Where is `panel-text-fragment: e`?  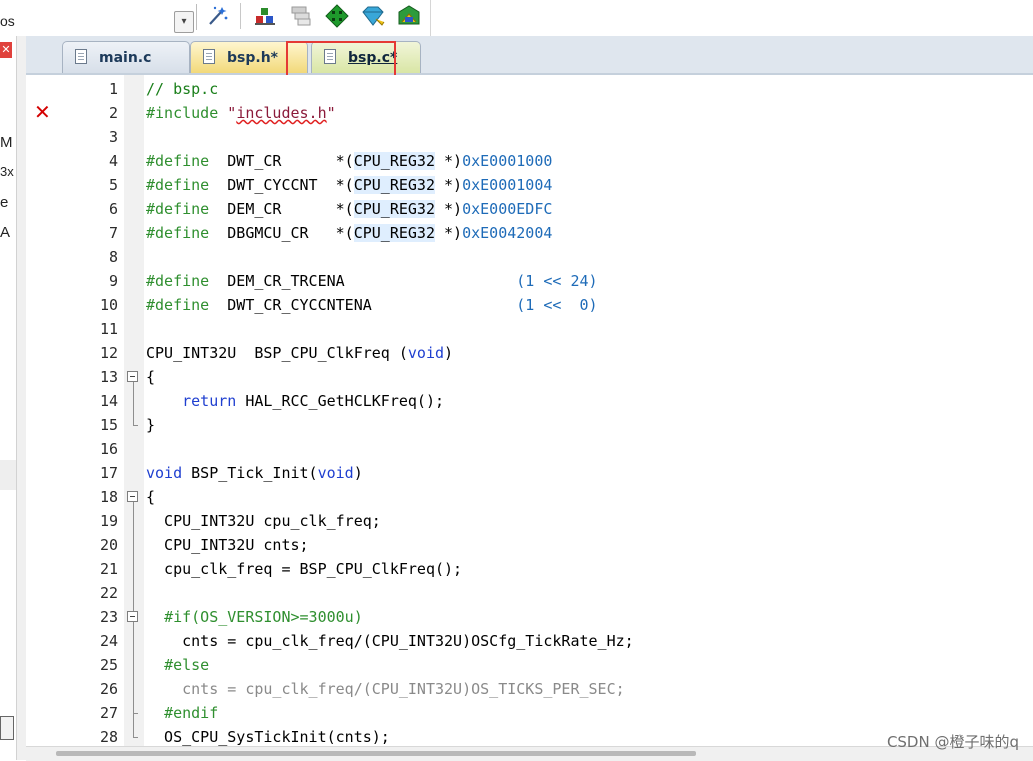
panel-text-fragment: e is located at coordinates (4, 202).